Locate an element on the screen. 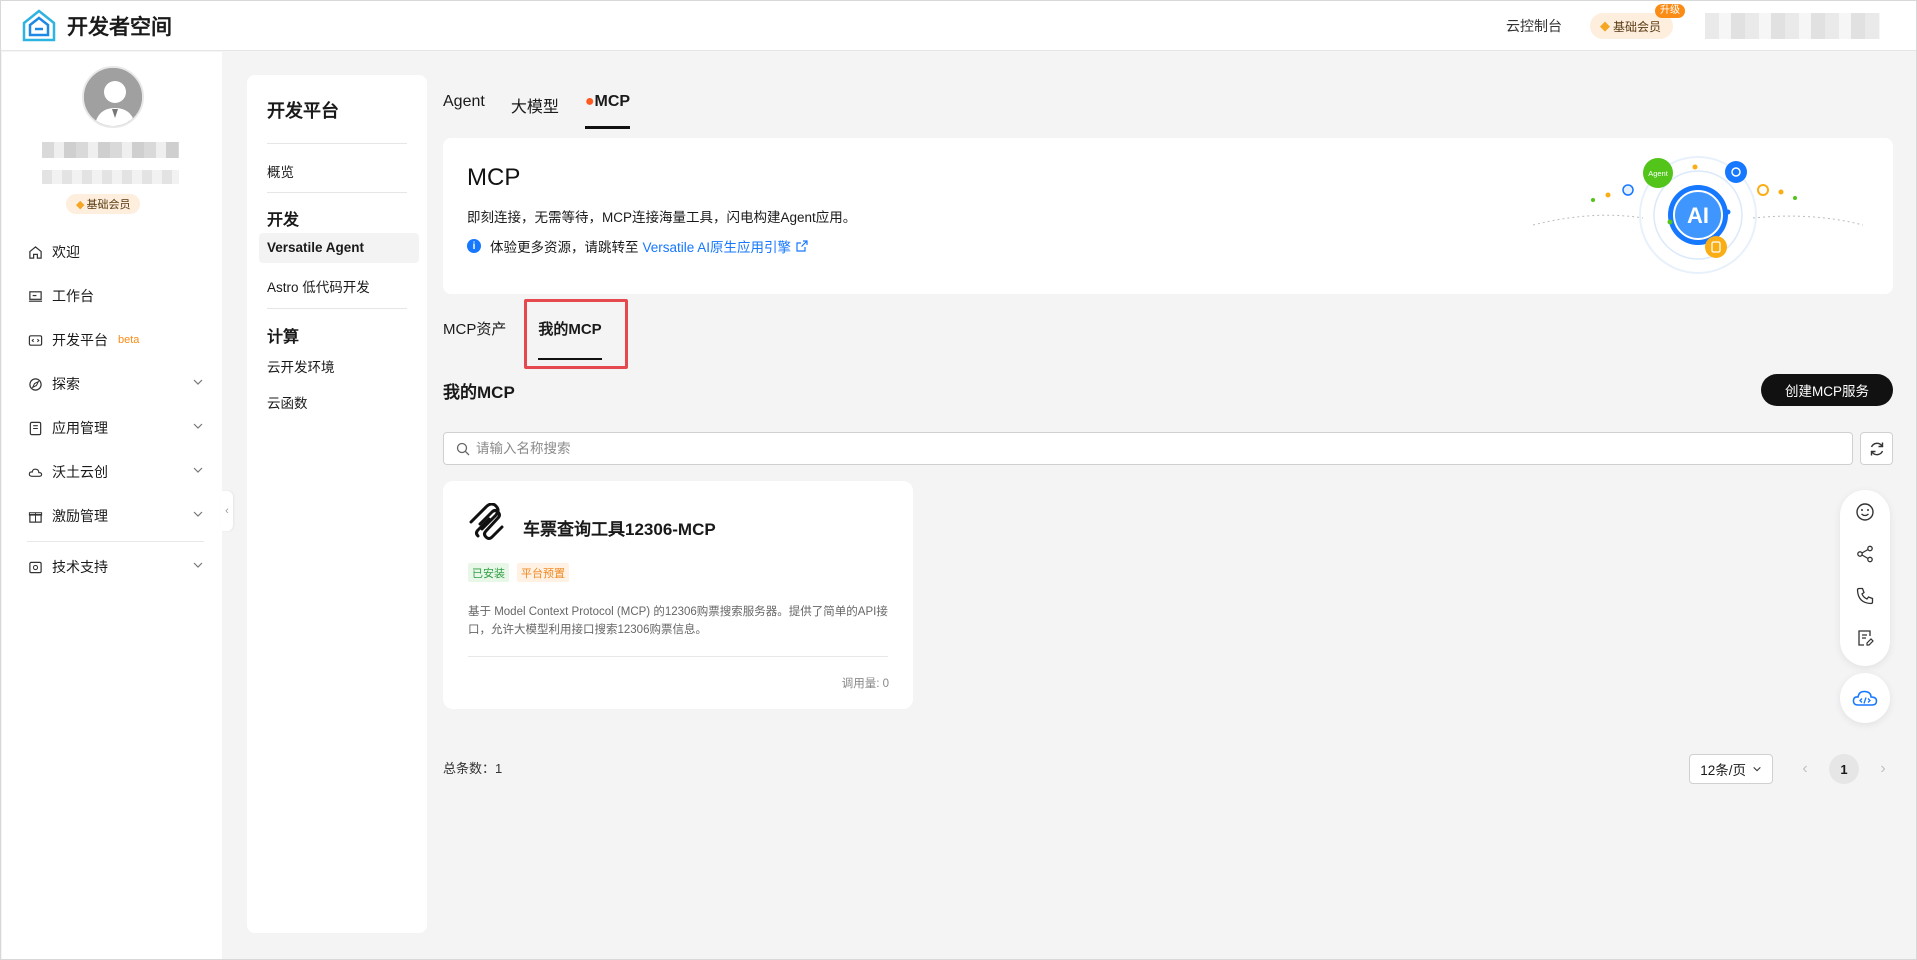 The image size is (1917, 960). feedback-button is located at coordinates (1865, 512).